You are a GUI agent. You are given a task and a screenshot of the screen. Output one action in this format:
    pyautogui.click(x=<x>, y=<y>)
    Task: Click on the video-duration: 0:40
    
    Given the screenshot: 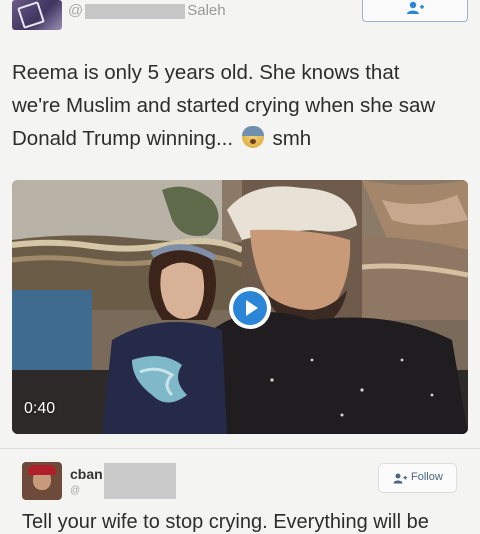 What is the action you would take?
    pyautogui.click(x=40, y=408)
    